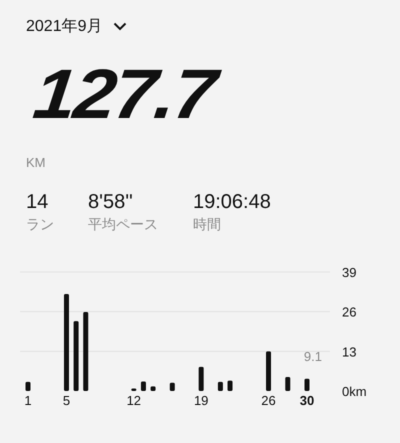  I want to click on y-axis-label: 13, so click(349, 352).